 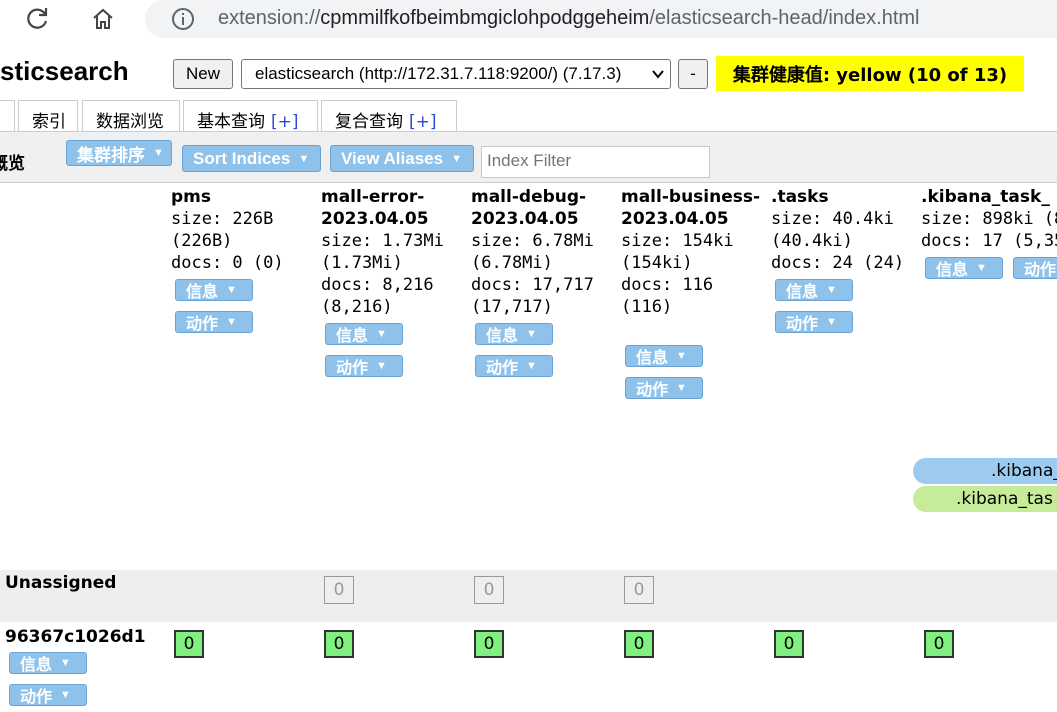 What do you see at coordinates (285, 122) in the screenshot?
I see `tab-basic-query-plus: [+]` at bounding box center [285, 122].